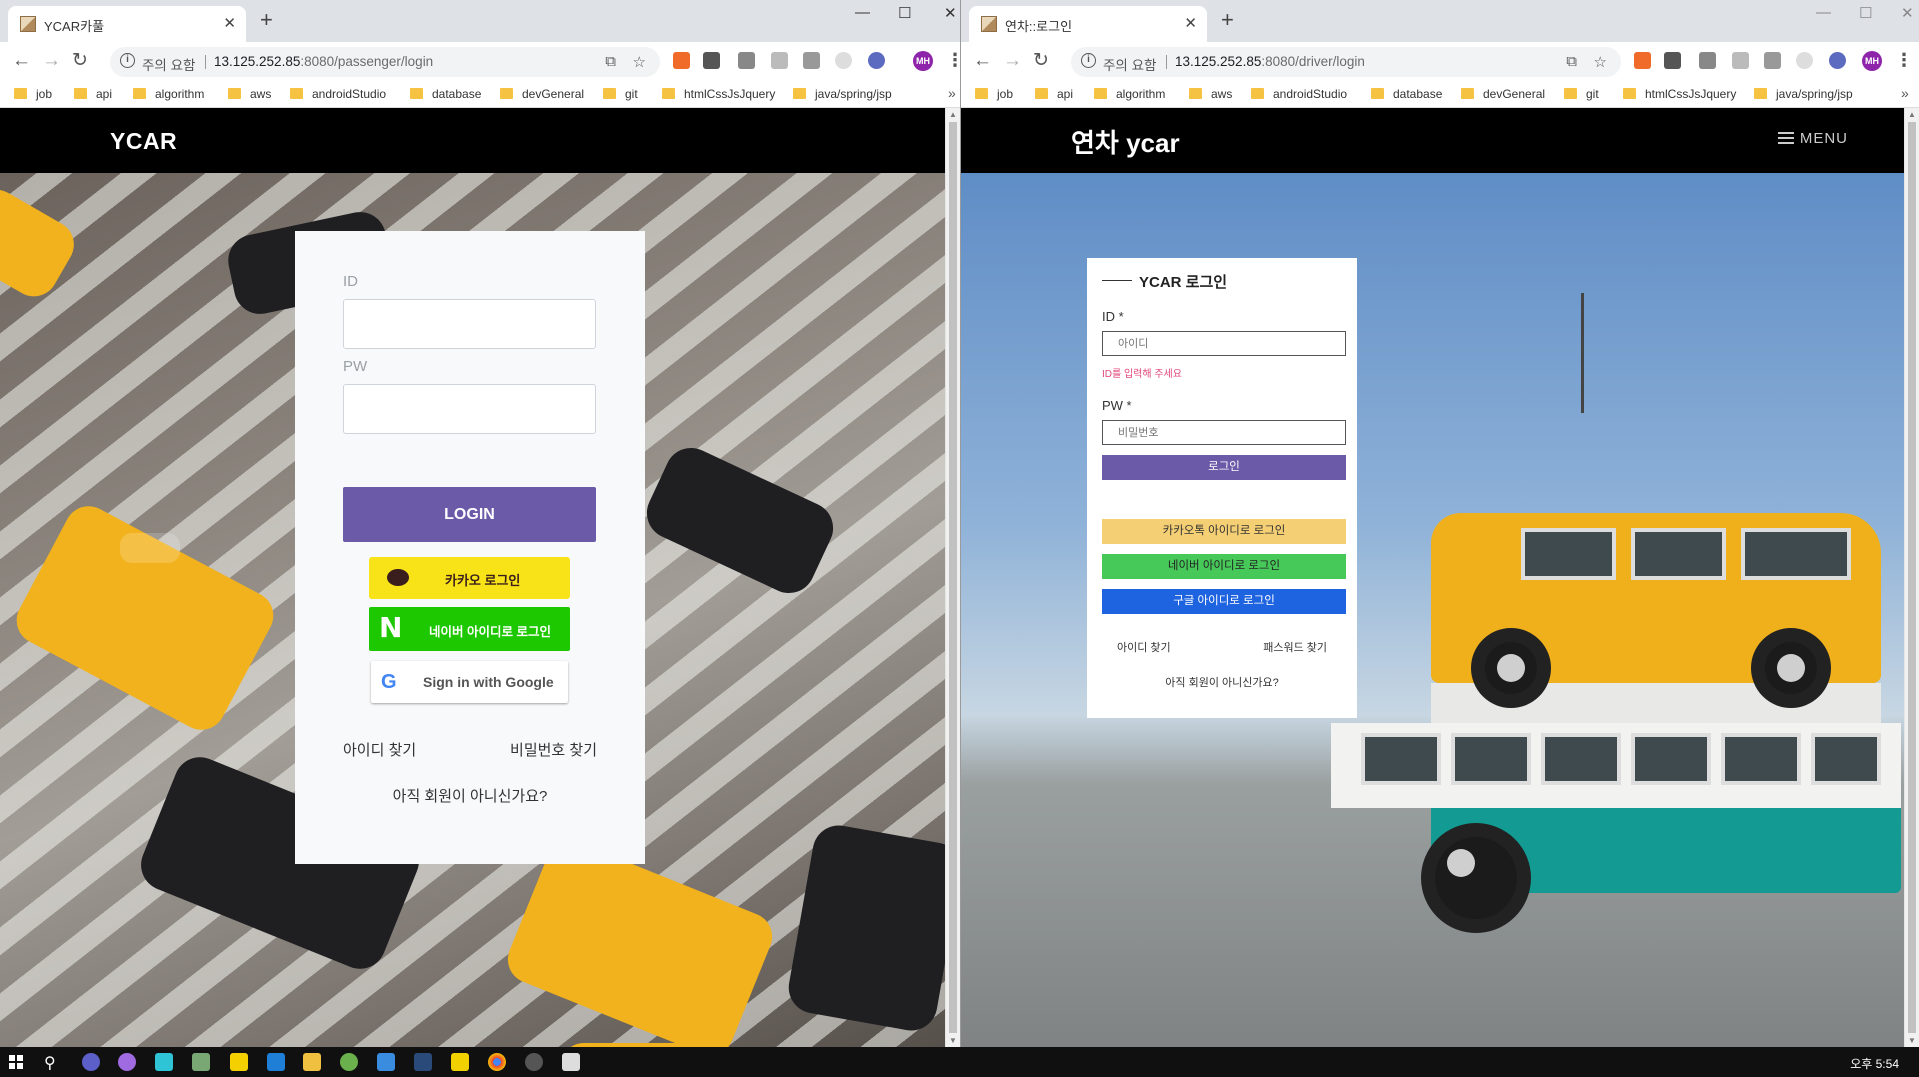  What do you see at coordinates (1125, 141) in the screenshot?
I see `site-logo: 연차 ycar` at bounding box center [1125, 141].